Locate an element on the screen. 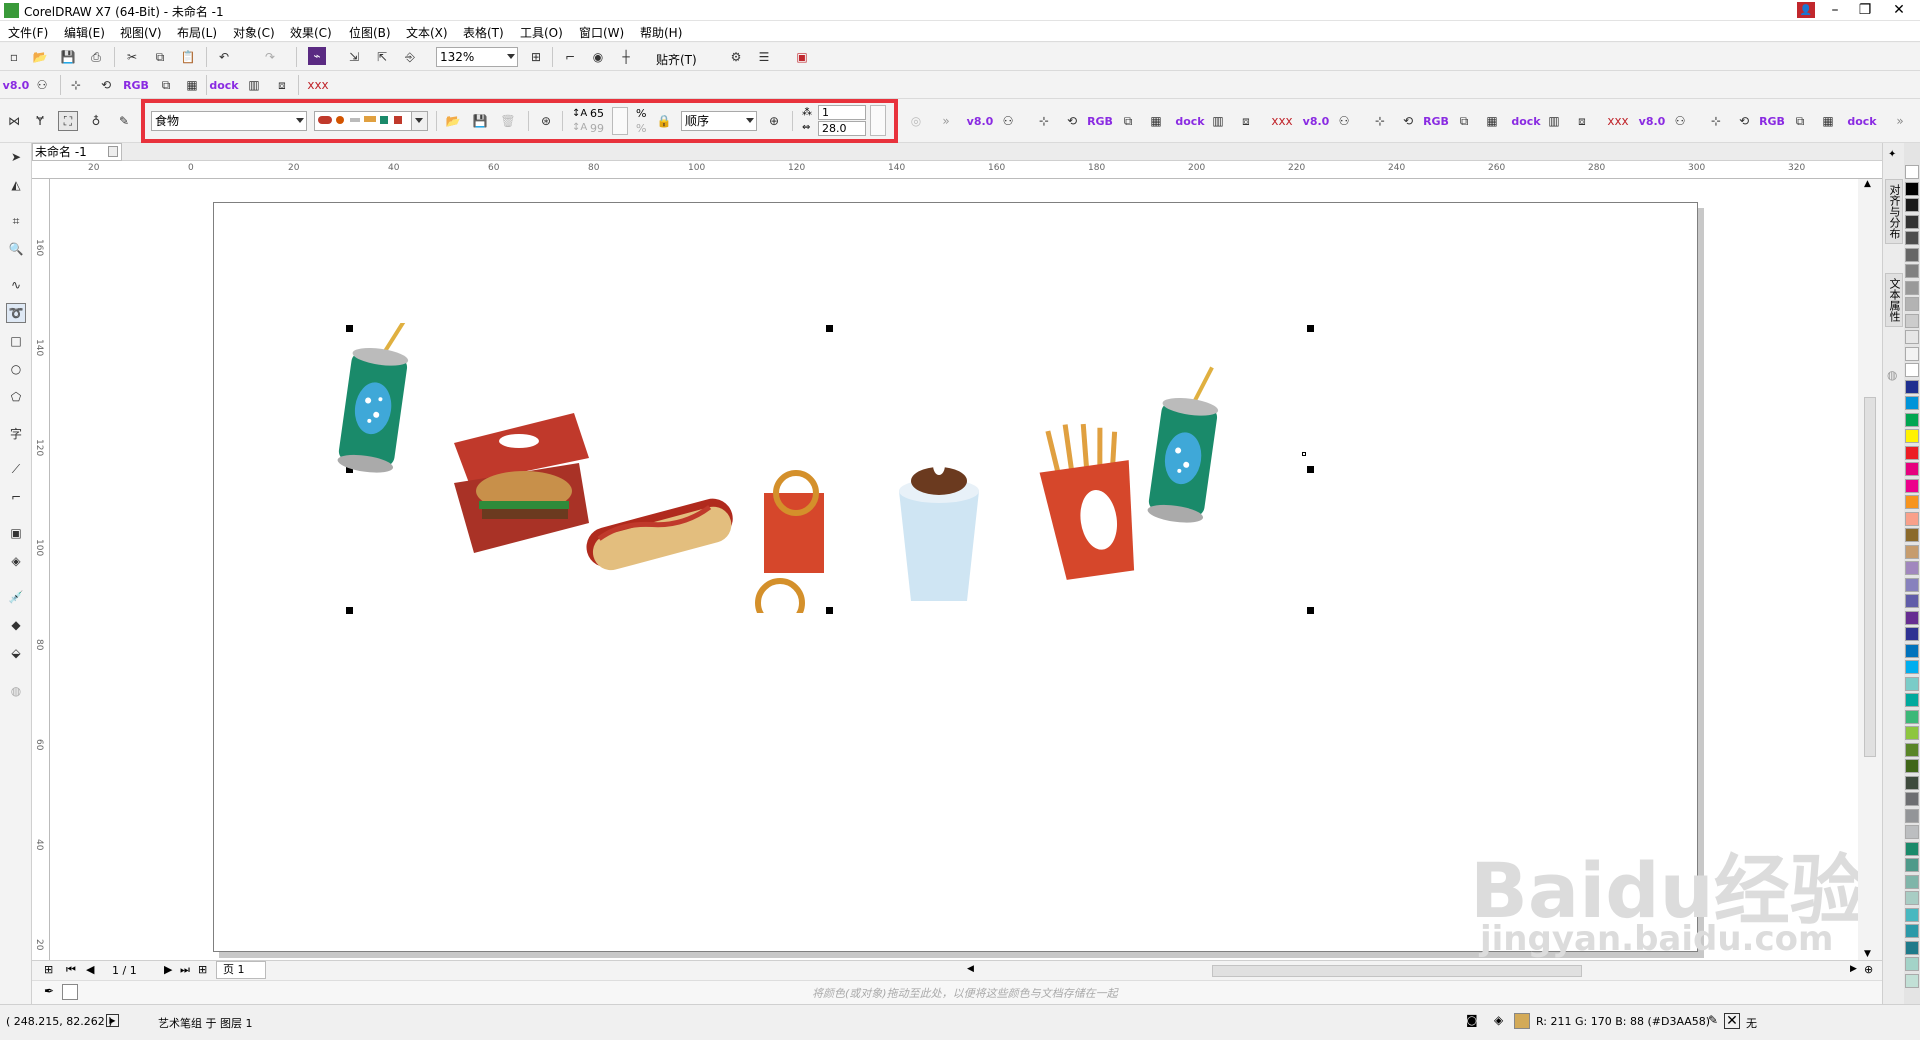 The height and width of the screenshot is (1040, 1920). docker-tab-text: 文本属性 is located at coordinates (1894, 300).